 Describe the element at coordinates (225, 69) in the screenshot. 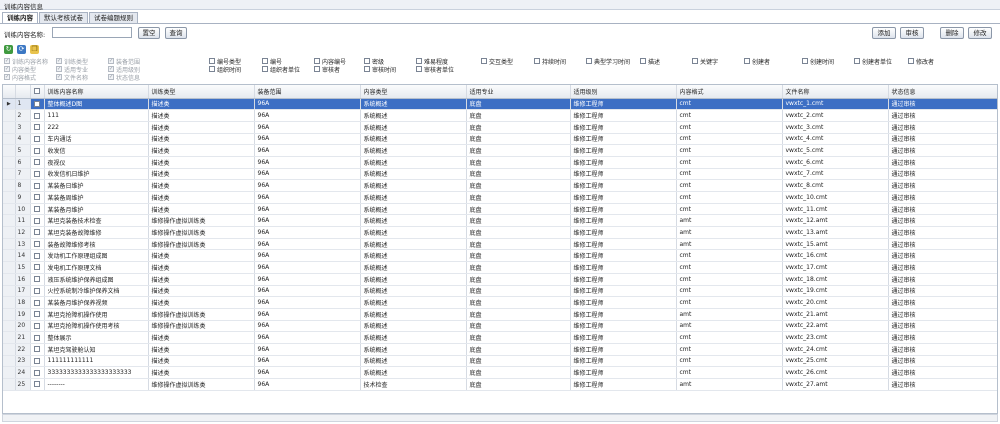

I see `column-option: 组织时间` at that location.